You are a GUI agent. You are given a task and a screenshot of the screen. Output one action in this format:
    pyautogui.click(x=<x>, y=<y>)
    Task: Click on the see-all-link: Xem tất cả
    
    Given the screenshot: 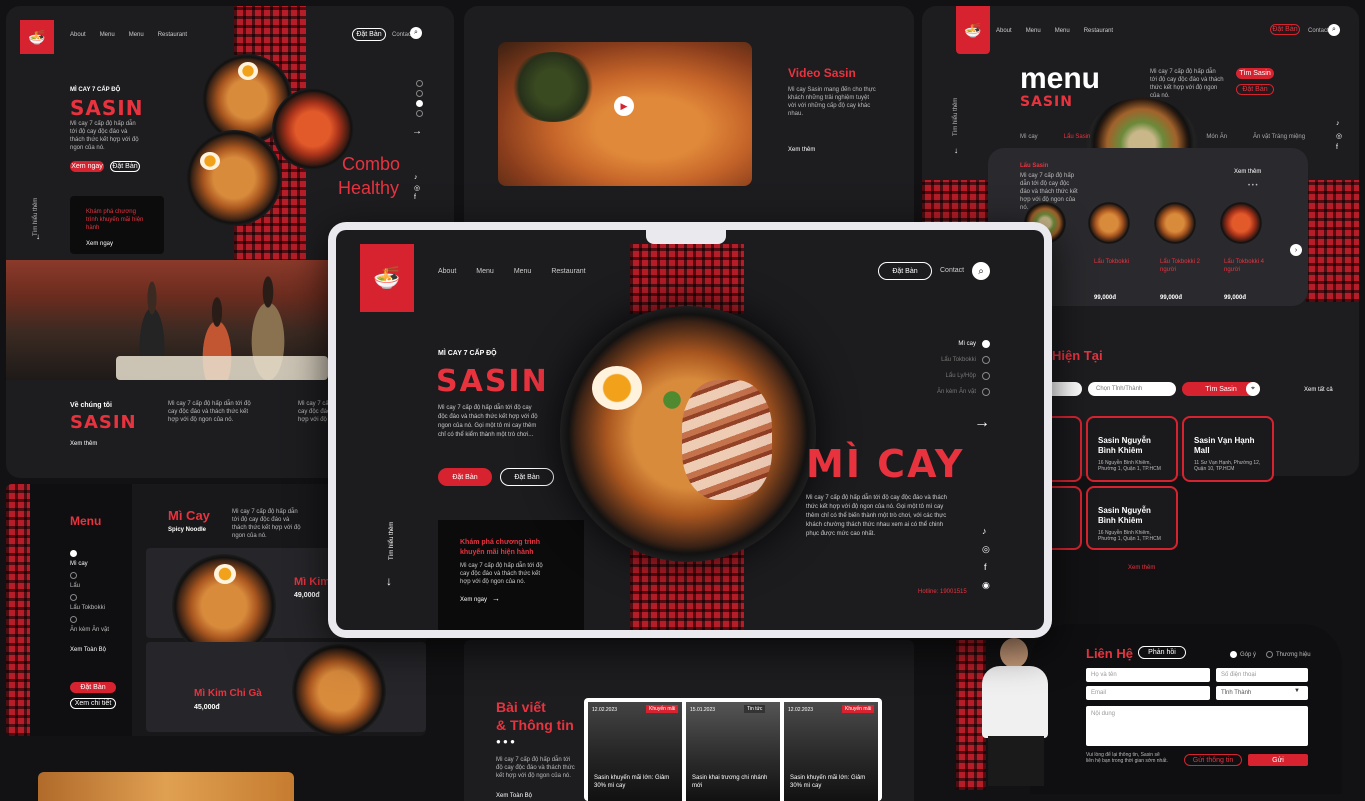 What is the action you would take?
    pyautogui.click(x=1318, y=390)
    